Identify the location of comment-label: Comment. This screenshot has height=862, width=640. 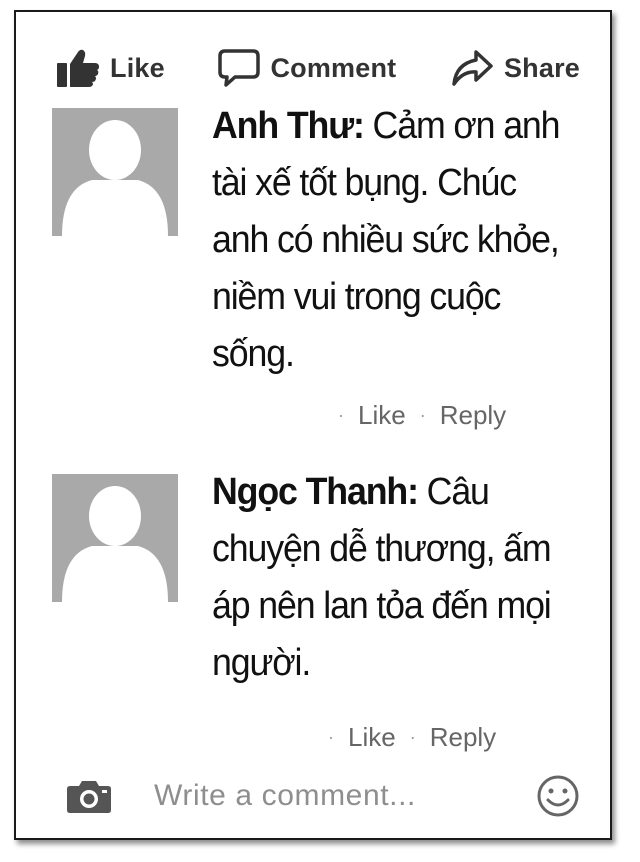
(333, 67).